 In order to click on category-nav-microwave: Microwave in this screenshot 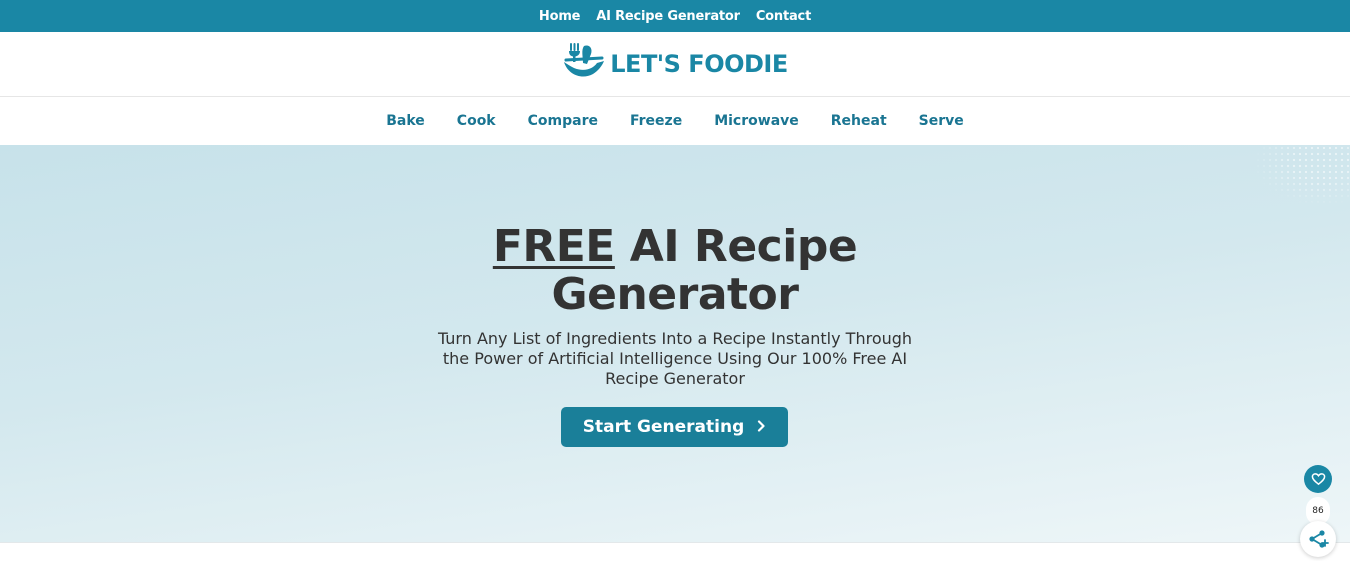, I will do `click(756, 121)`.